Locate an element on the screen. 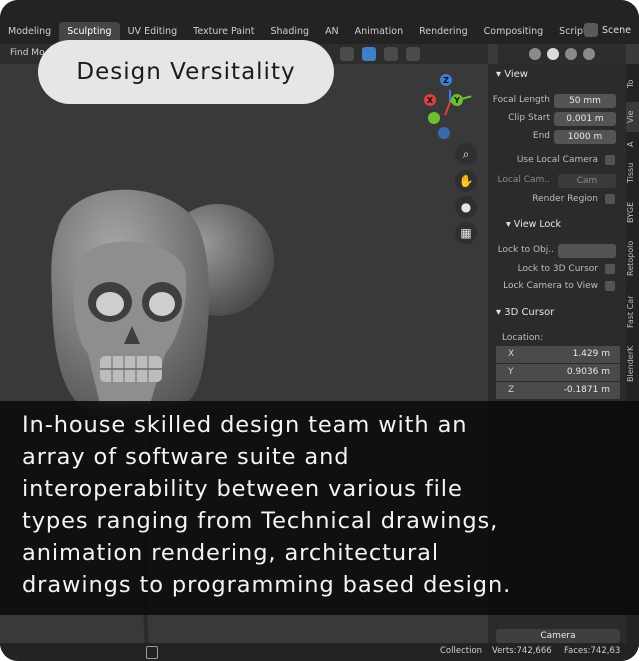  zoom-icon: ⌕ is located at coordinates (466, 154).